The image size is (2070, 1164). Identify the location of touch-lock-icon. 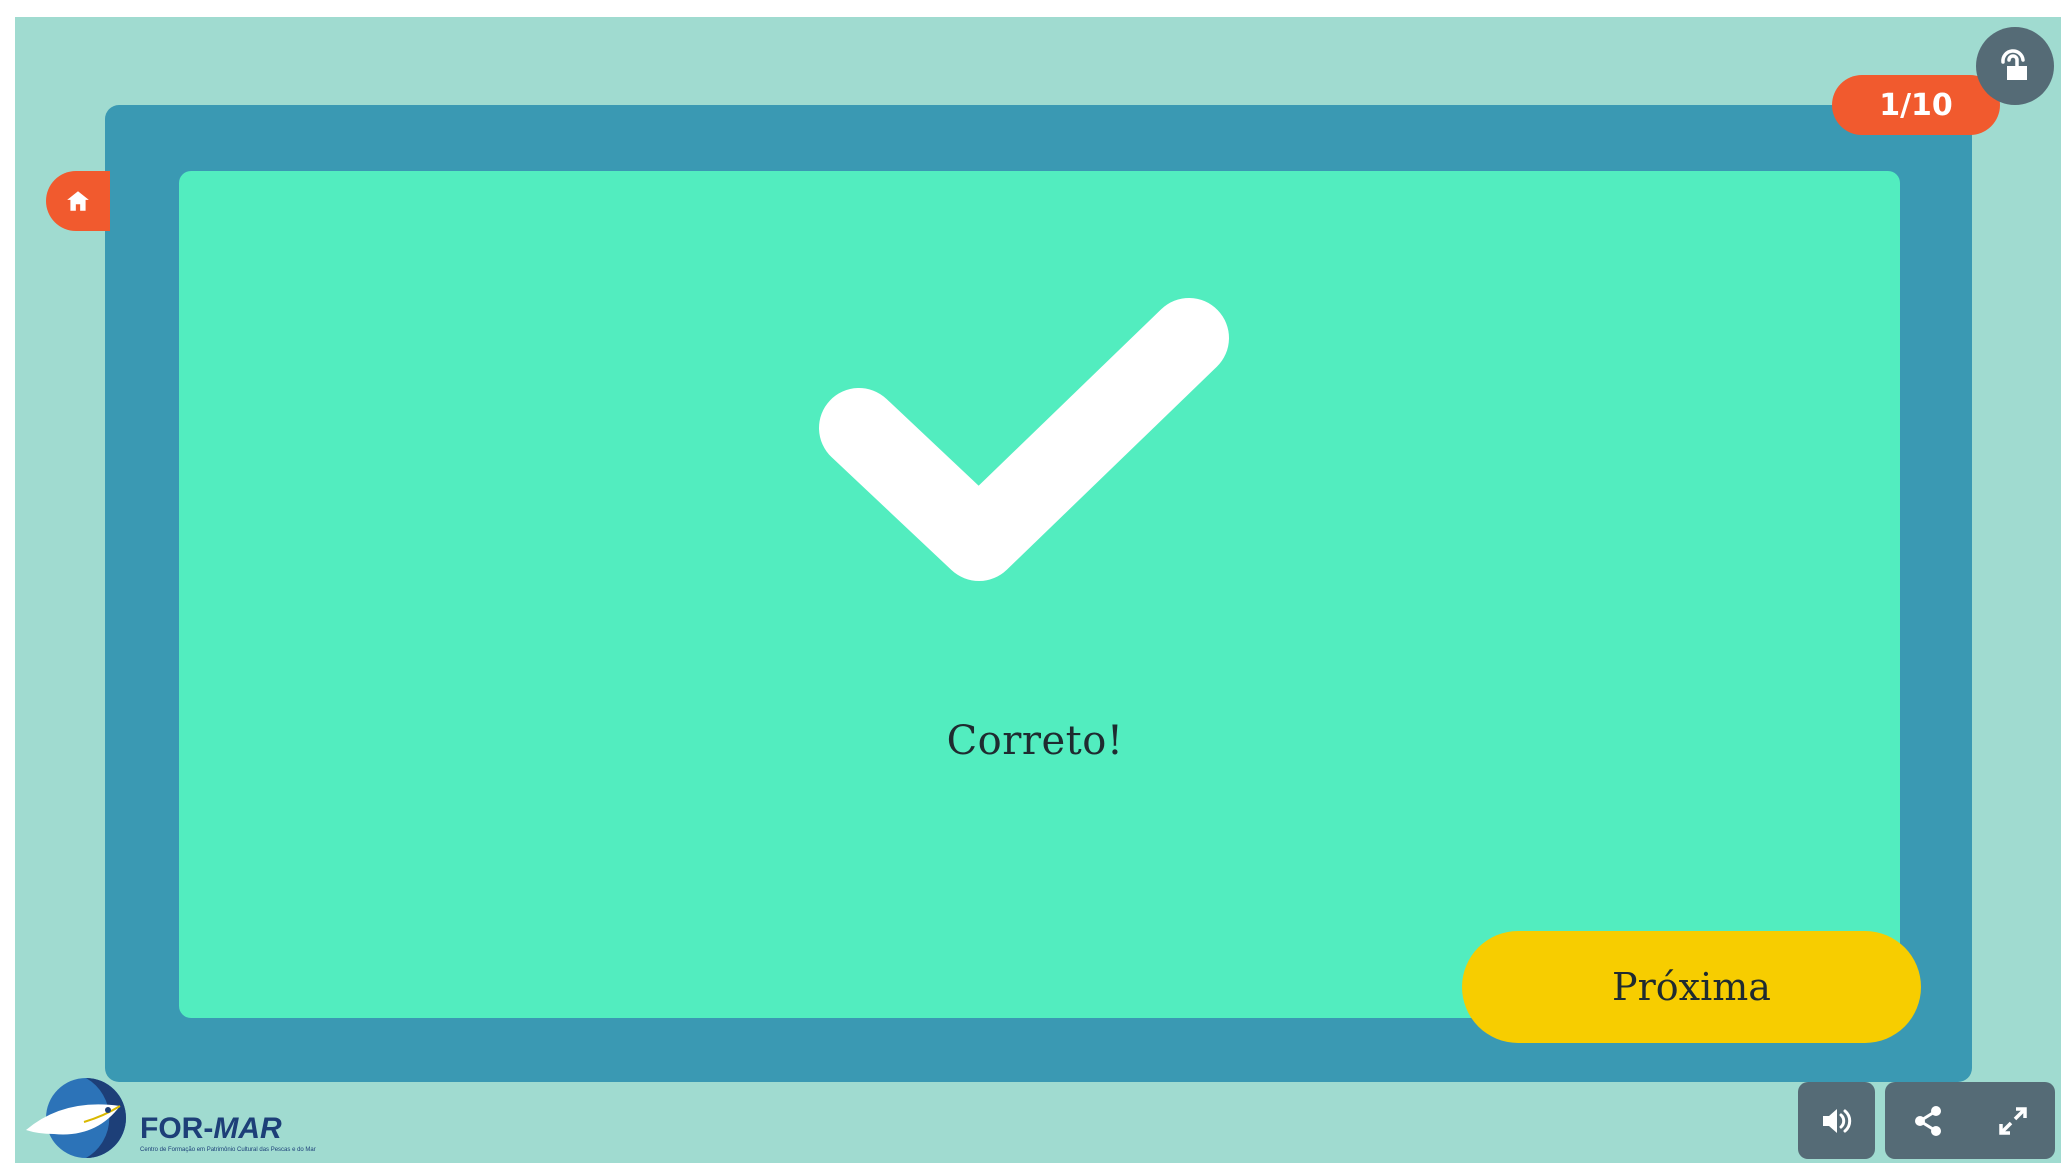
(2014, 64).